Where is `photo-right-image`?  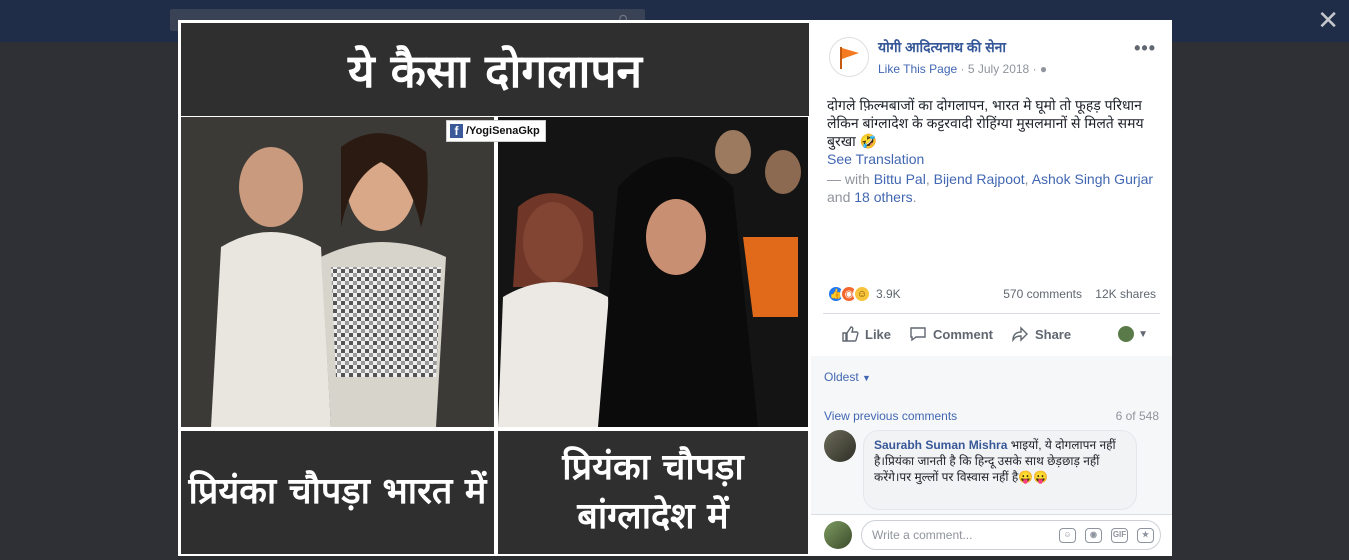
photo-right-image is located at coordinates (653, 272).